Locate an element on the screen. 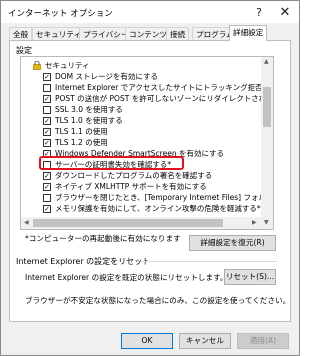 The width and height of the screenshot is (320, 356). restore-advanced-button: 詳細設定を復元(R) is located at coordinates (232, 243).